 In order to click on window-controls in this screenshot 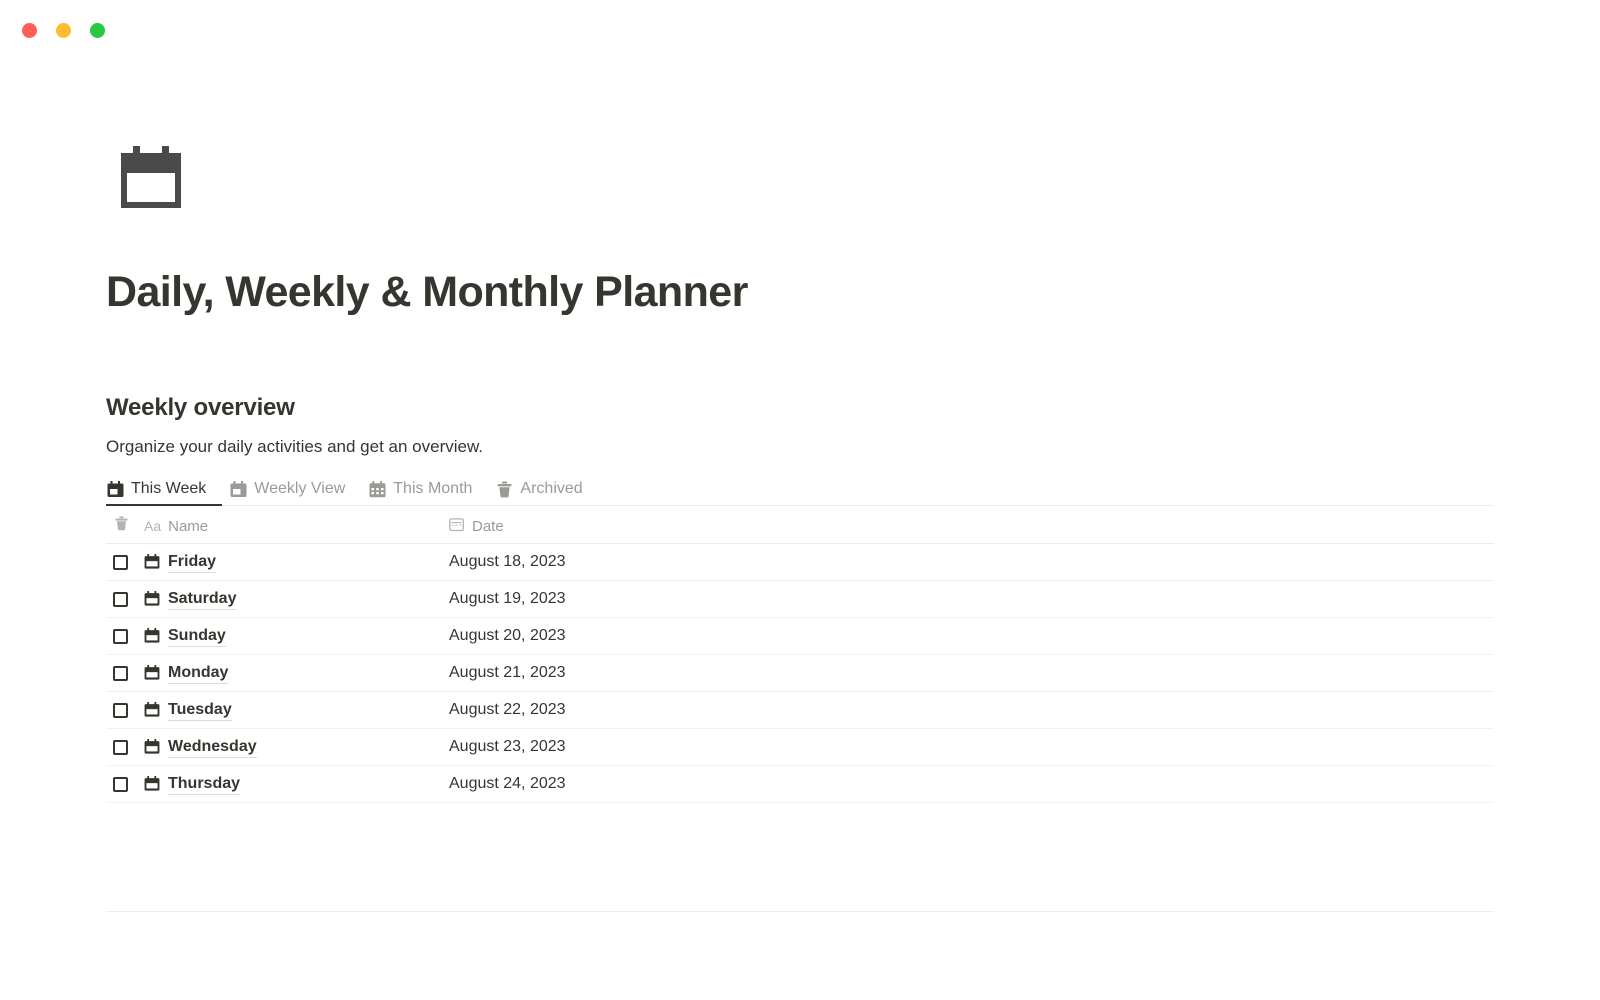, I will do `click(63, 30)`.